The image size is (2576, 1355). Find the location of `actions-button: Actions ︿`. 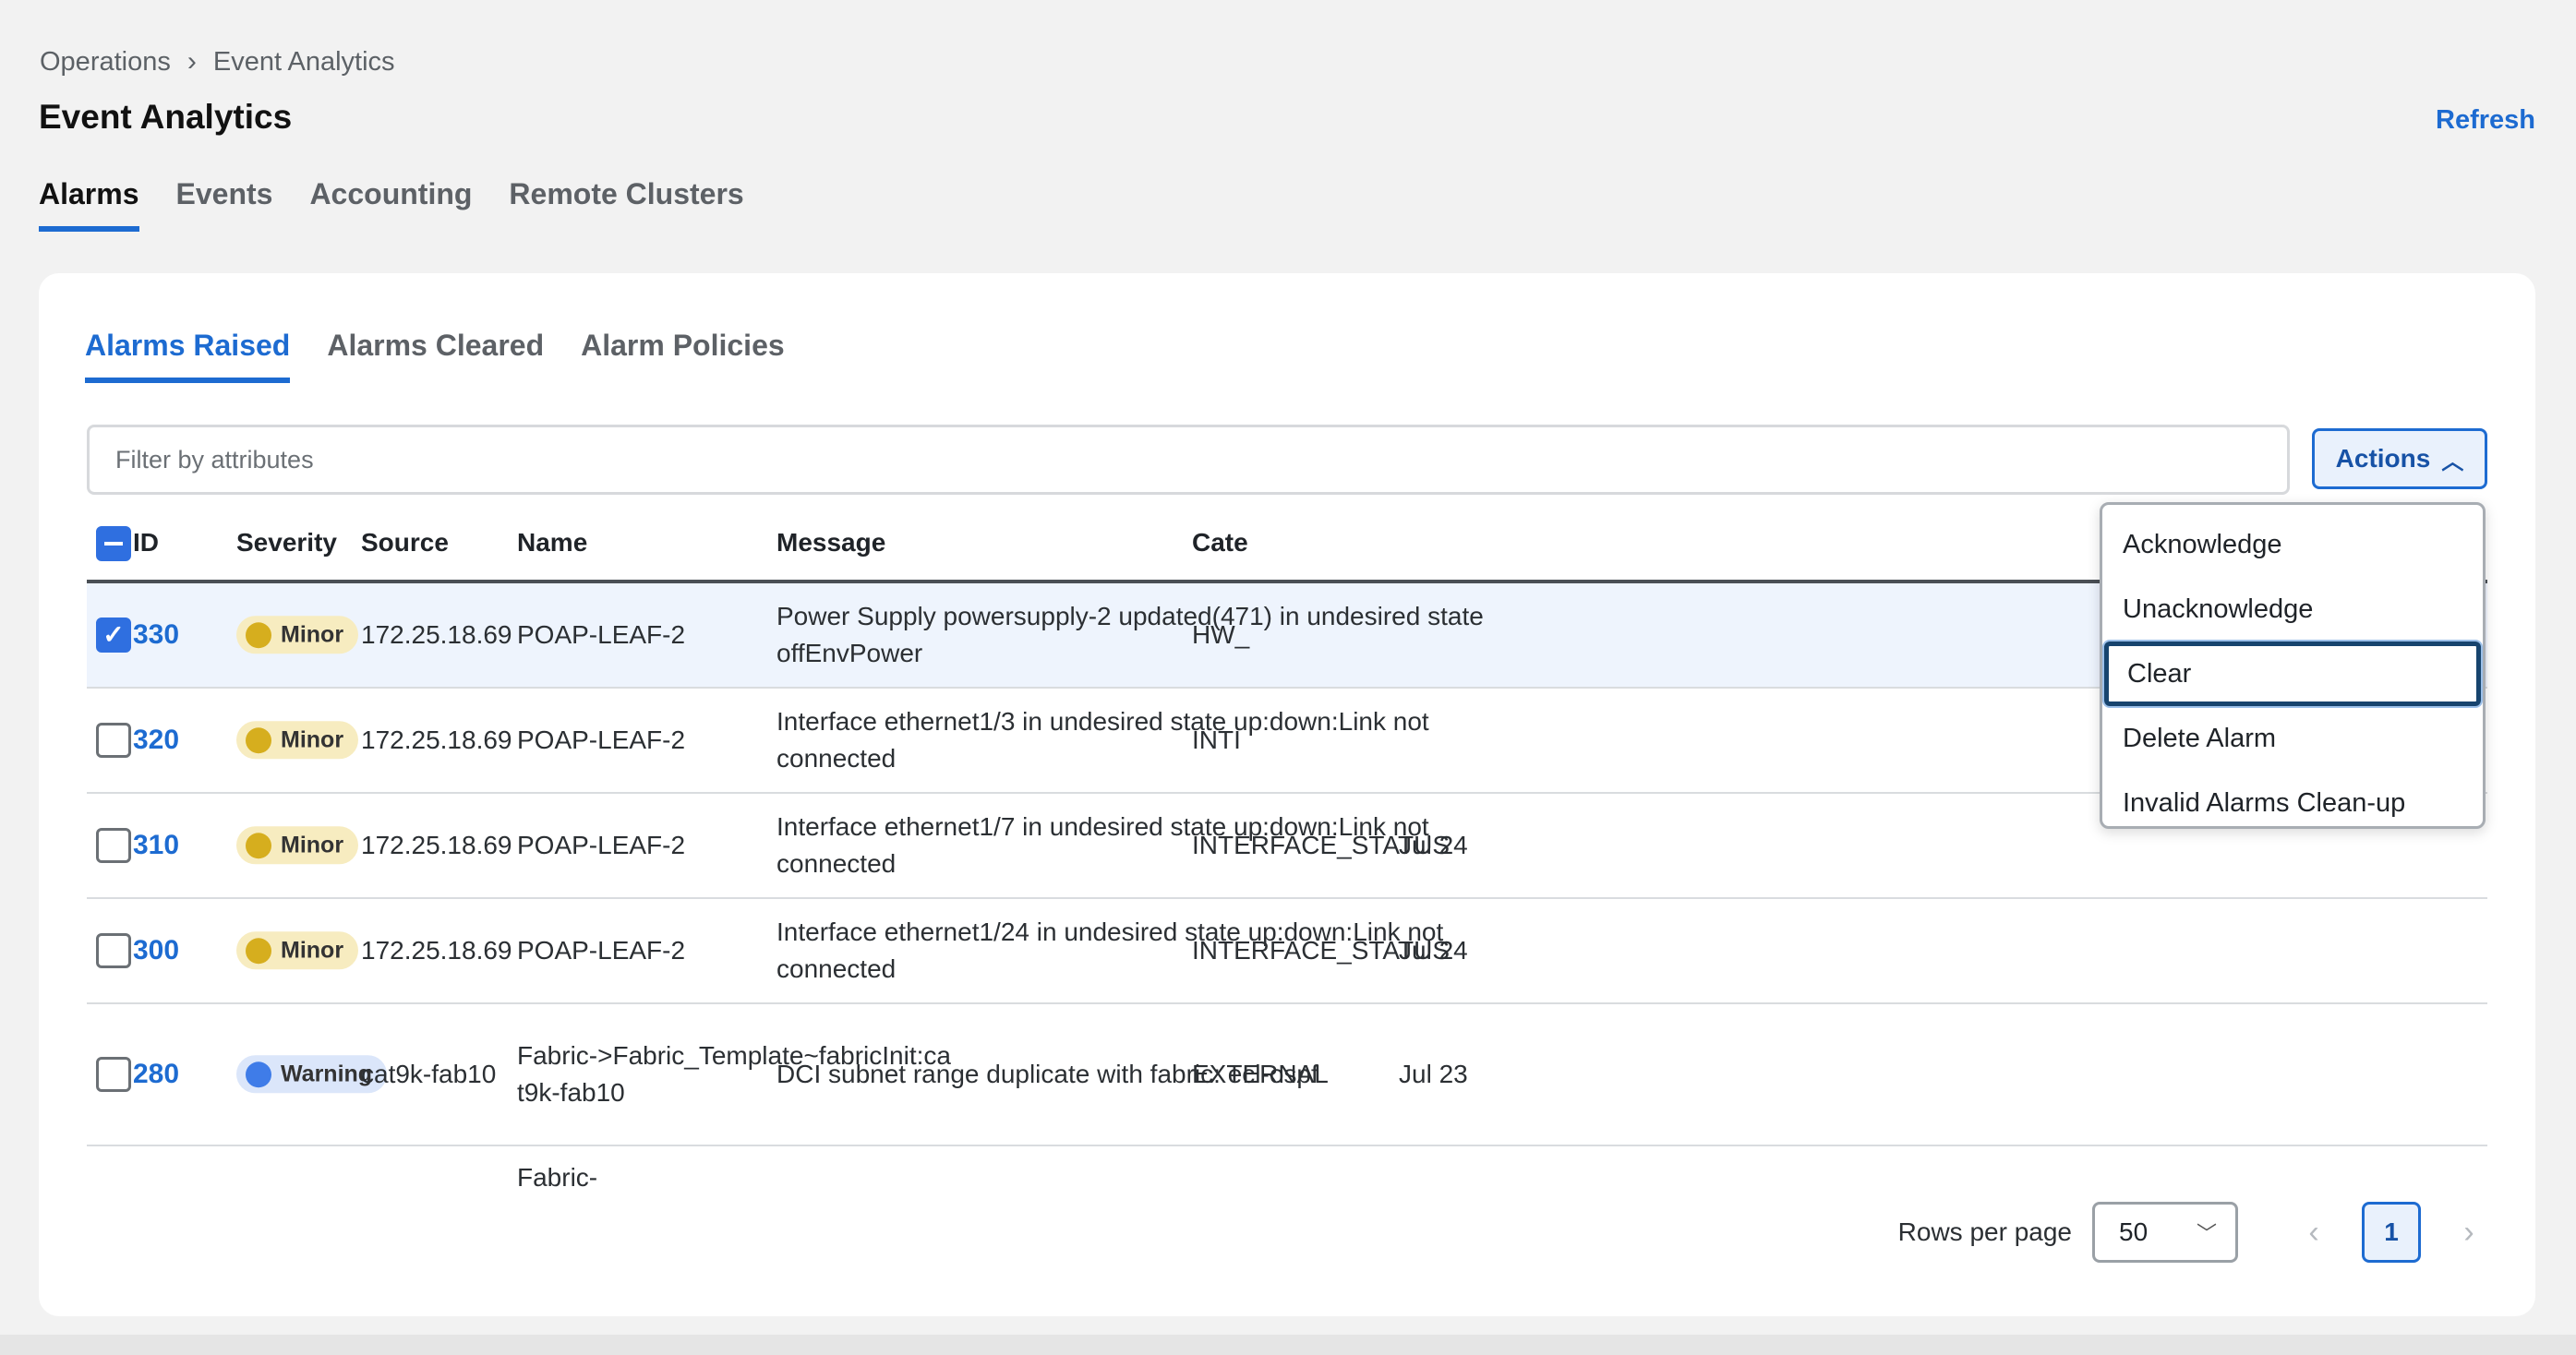

actions-button: Actions ︿ is located at coordinates (2399, 458).